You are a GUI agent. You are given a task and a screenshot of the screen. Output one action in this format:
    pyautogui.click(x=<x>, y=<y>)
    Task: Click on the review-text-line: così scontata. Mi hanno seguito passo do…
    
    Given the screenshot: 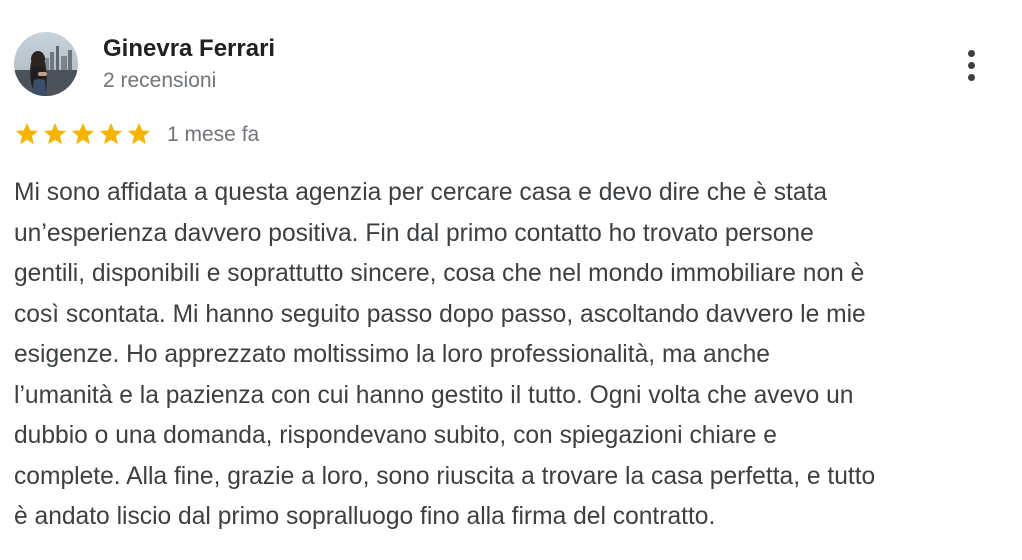 What is the action you would take?
    pyautogui.click(x=440, y=314)
    